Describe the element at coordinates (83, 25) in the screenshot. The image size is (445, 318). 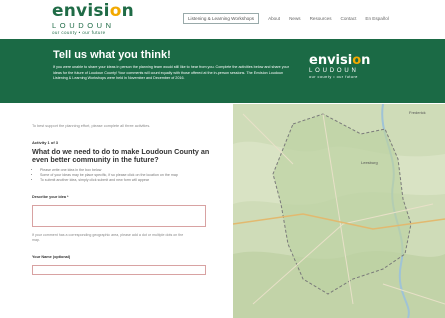
I see `logo-subtitle: LOUDOUN` at that location.